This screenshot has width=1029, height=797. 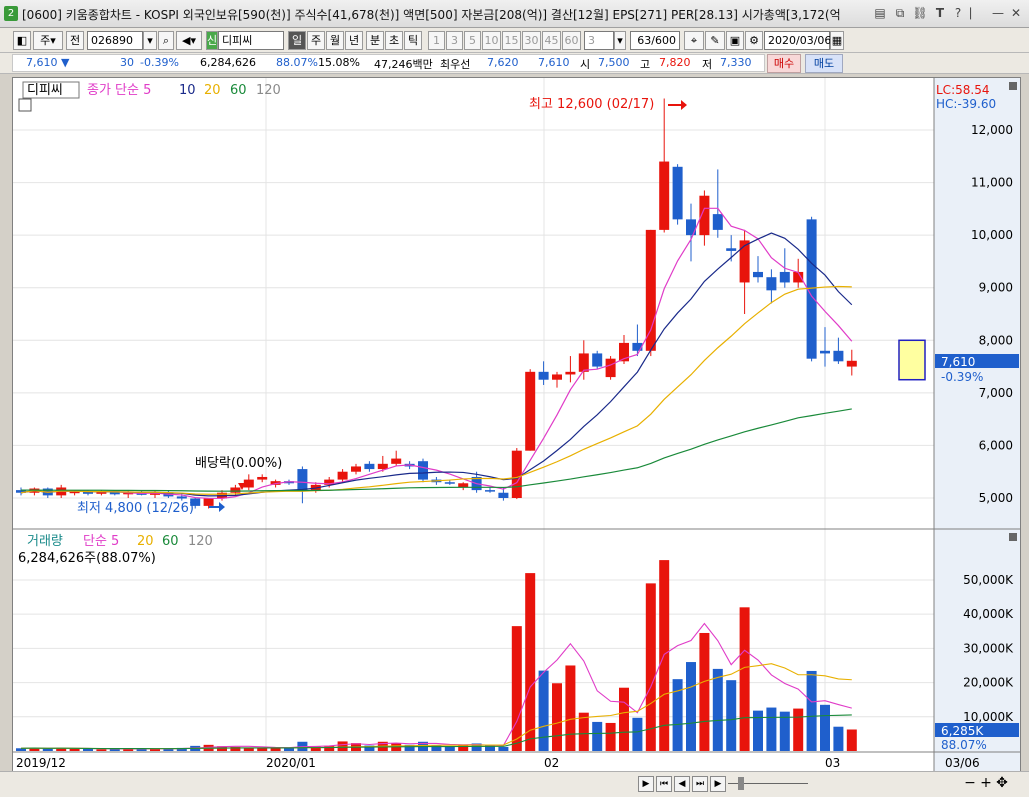 What do you see at coordinates (675, 62) in the screenshot?
I see `high-price: 7,820` at bounding box center [675, 62].